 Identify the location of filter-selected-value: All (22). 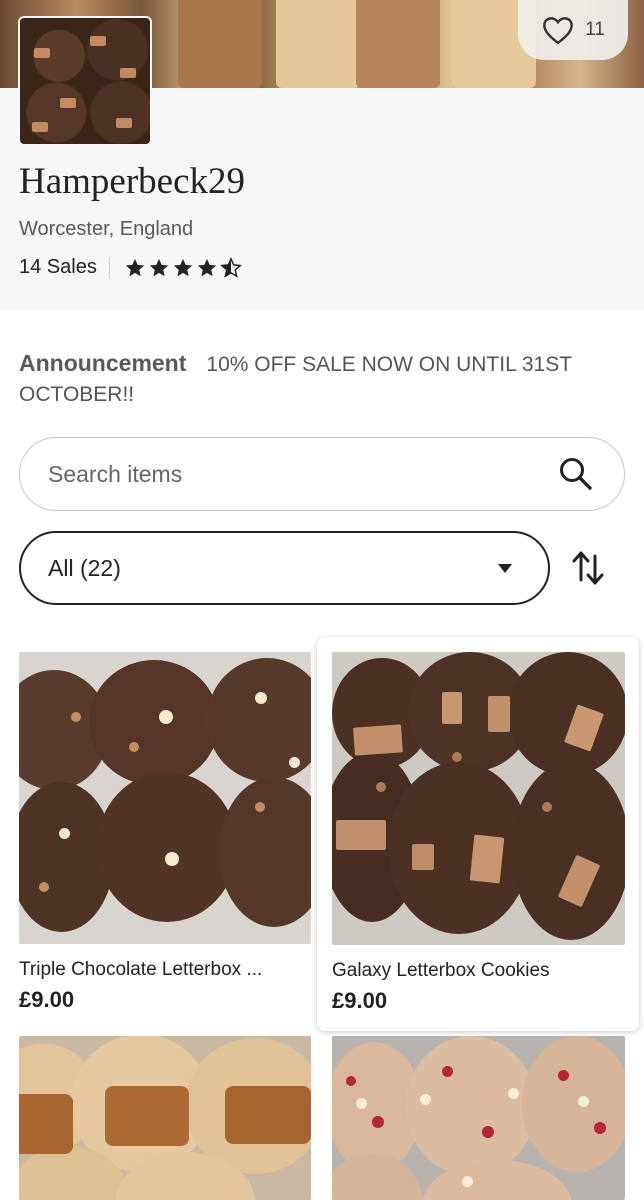
(84, 568).